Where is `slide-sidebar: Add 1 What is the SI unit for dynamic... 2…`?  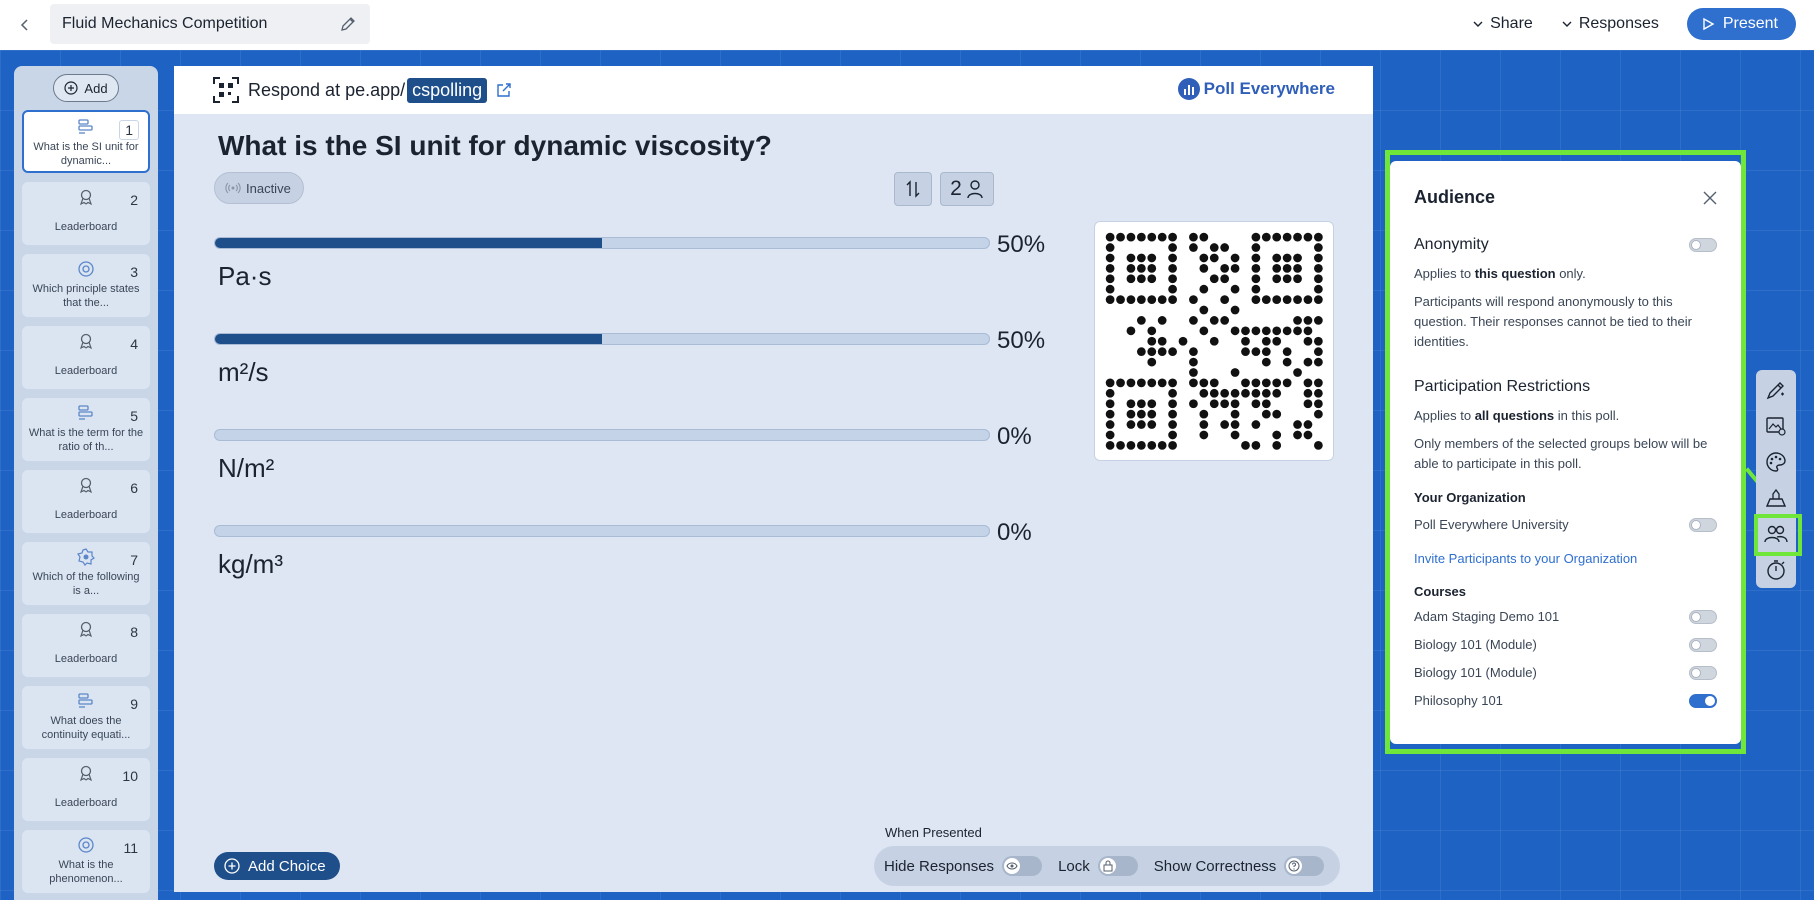
slide-sidebar: Add 1 What is the SI unit for dynamic... 2… is located at coordinates (86, 483).